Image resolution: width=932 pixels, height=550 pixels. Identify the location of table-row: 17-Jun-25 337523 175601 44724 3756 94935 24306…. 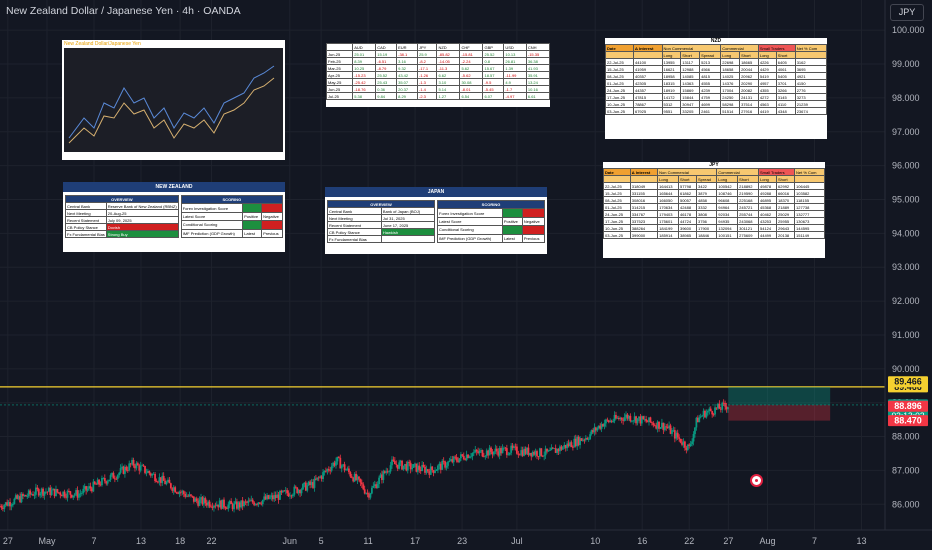
(714, 221).